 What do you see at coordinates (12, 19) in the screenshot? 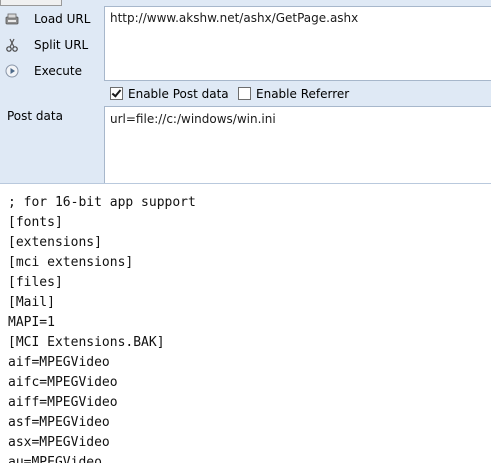
I see `load-url-icon` at bounding box center [12, 19].